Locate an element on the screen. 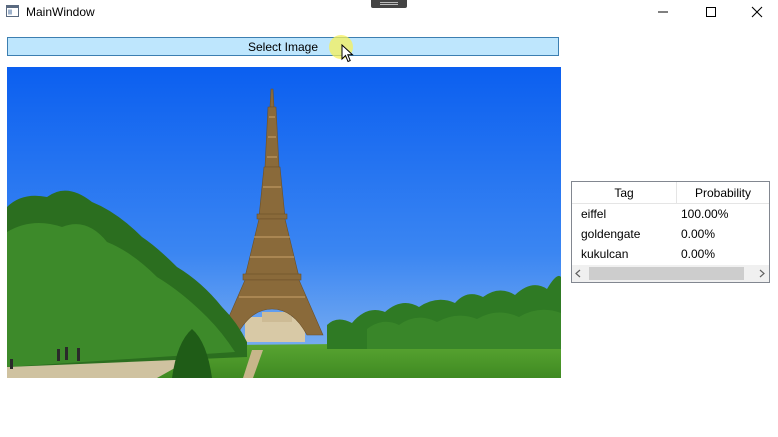 This screenshot has height=437, width=778. select-image-button: Select Image is located at coordinates (283, 46).